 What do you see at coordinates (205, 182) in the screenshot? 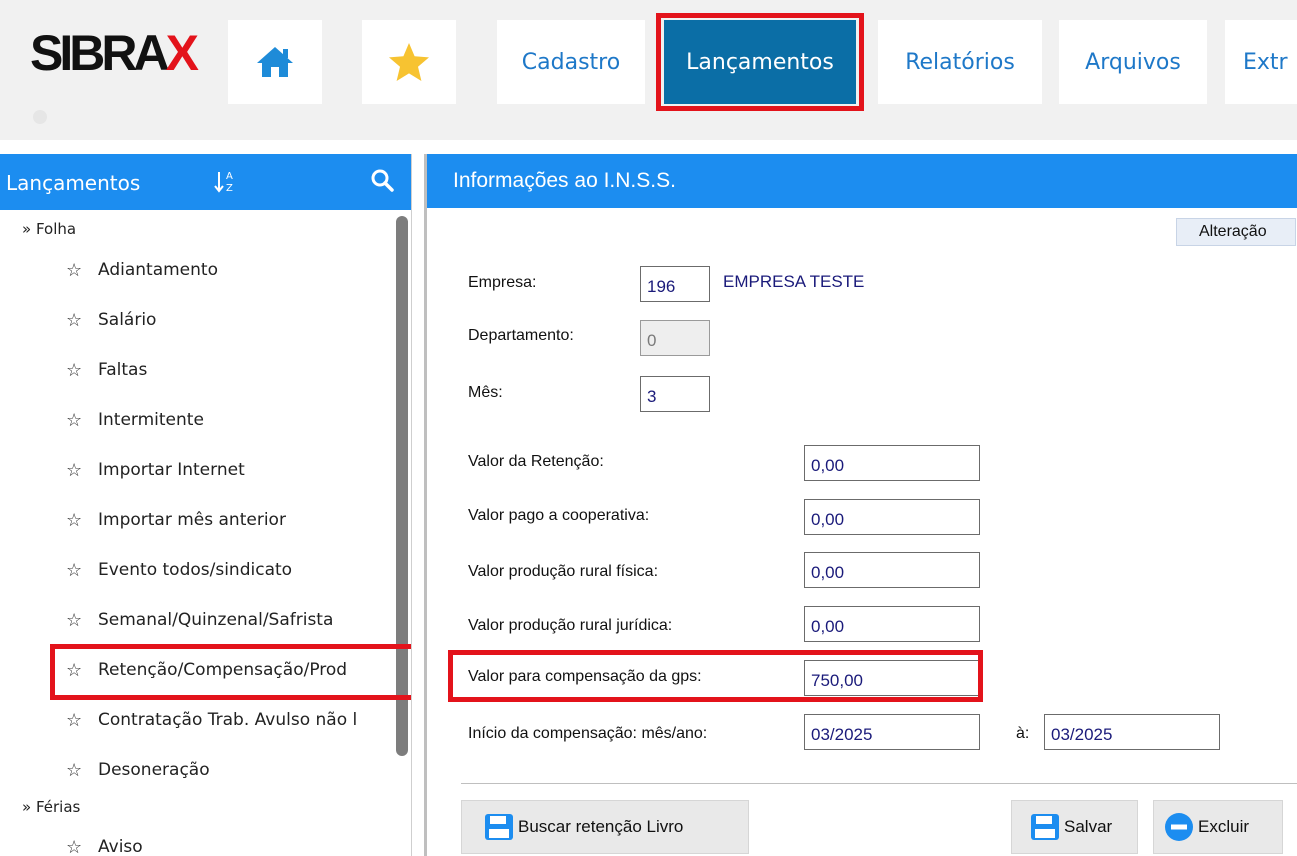
I see `sidebar-header: Lançamentos A Z` at bounding box center [205, 182].